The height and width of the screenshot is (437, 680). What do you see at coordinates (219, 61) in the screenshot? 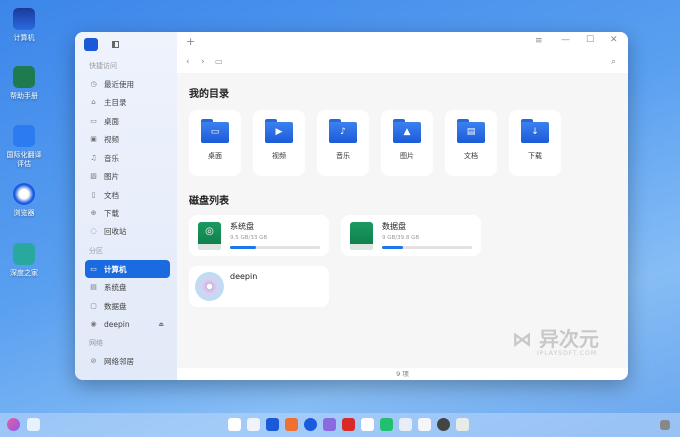
I see `computer-breadcrumb-icon: ▭` at bounding box center [219, 61].